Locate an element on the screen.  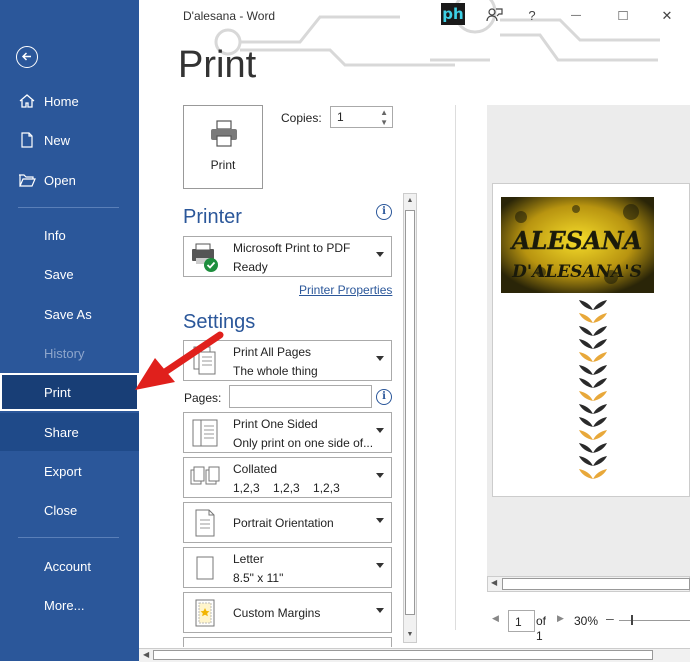
orientation-dropdown: Portrait Orientation is located at coordinates (287, 522).